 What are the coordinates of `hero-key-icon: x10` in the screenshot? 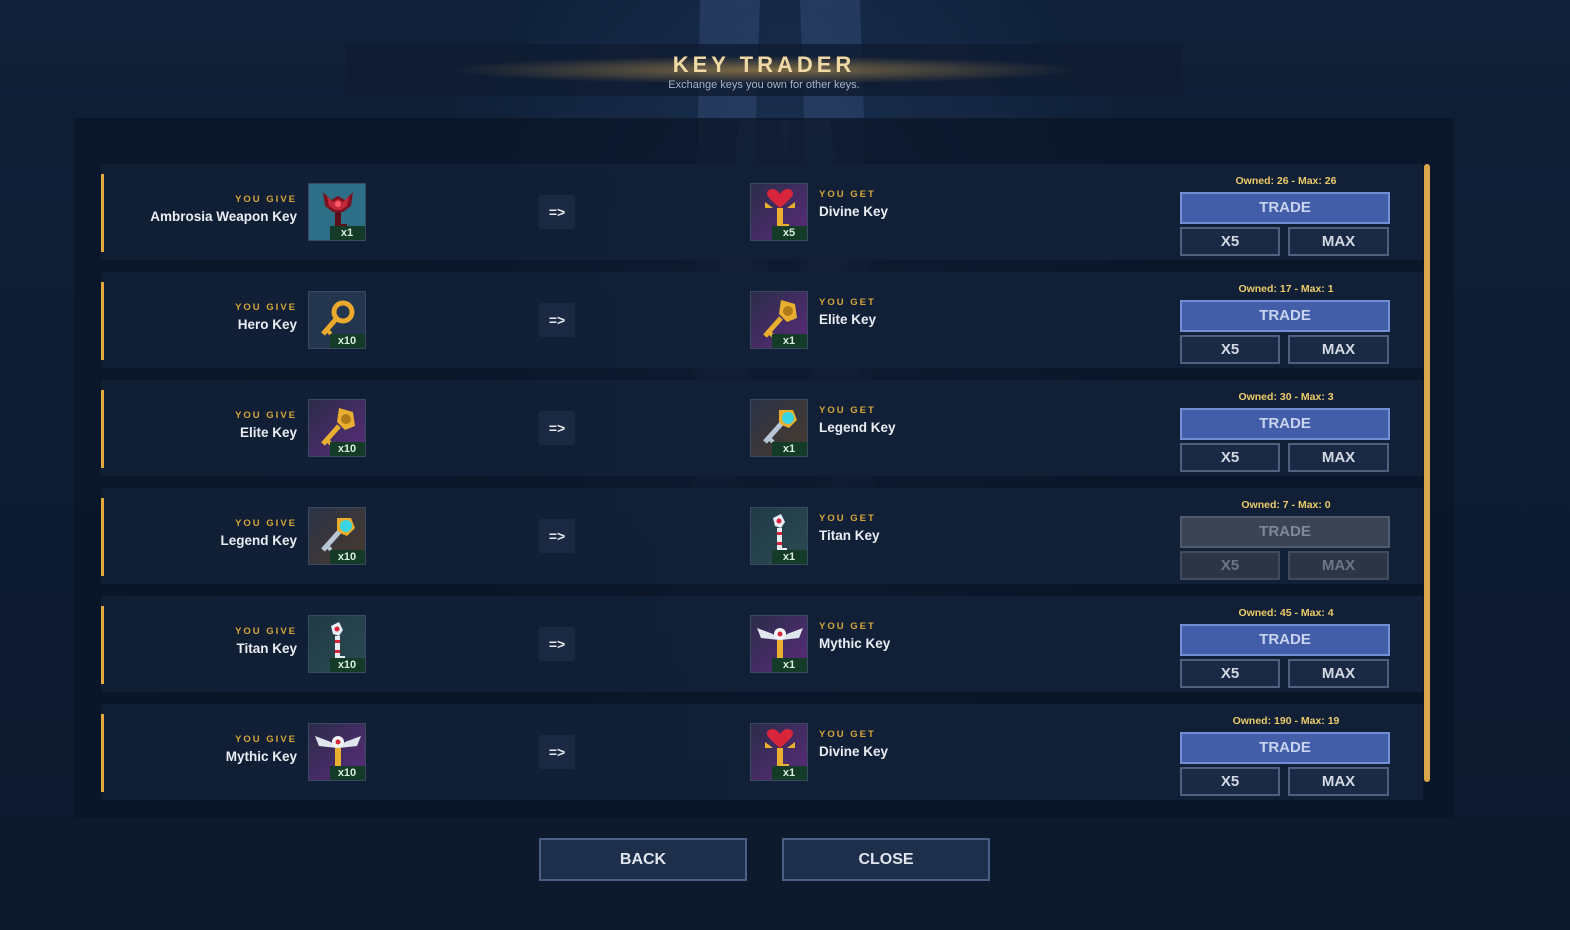 It's located at (337, 320).